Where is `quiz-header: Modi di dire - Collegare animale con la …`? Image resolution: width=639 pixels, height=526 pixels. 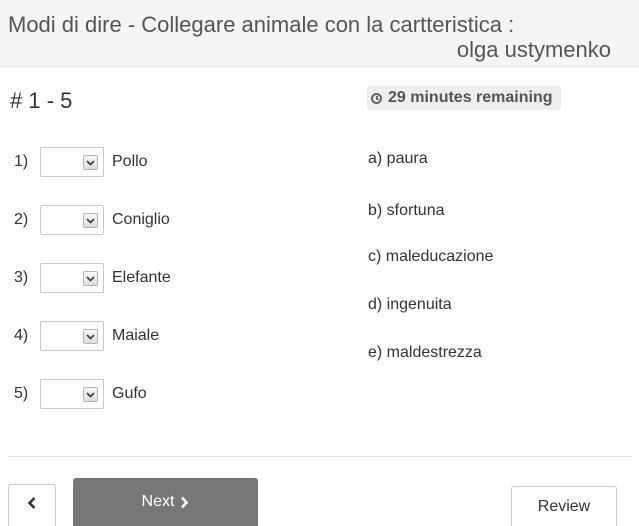
quiz-header: Modi di dire - Collegare animale con la … is located at coordinates (319, 33).